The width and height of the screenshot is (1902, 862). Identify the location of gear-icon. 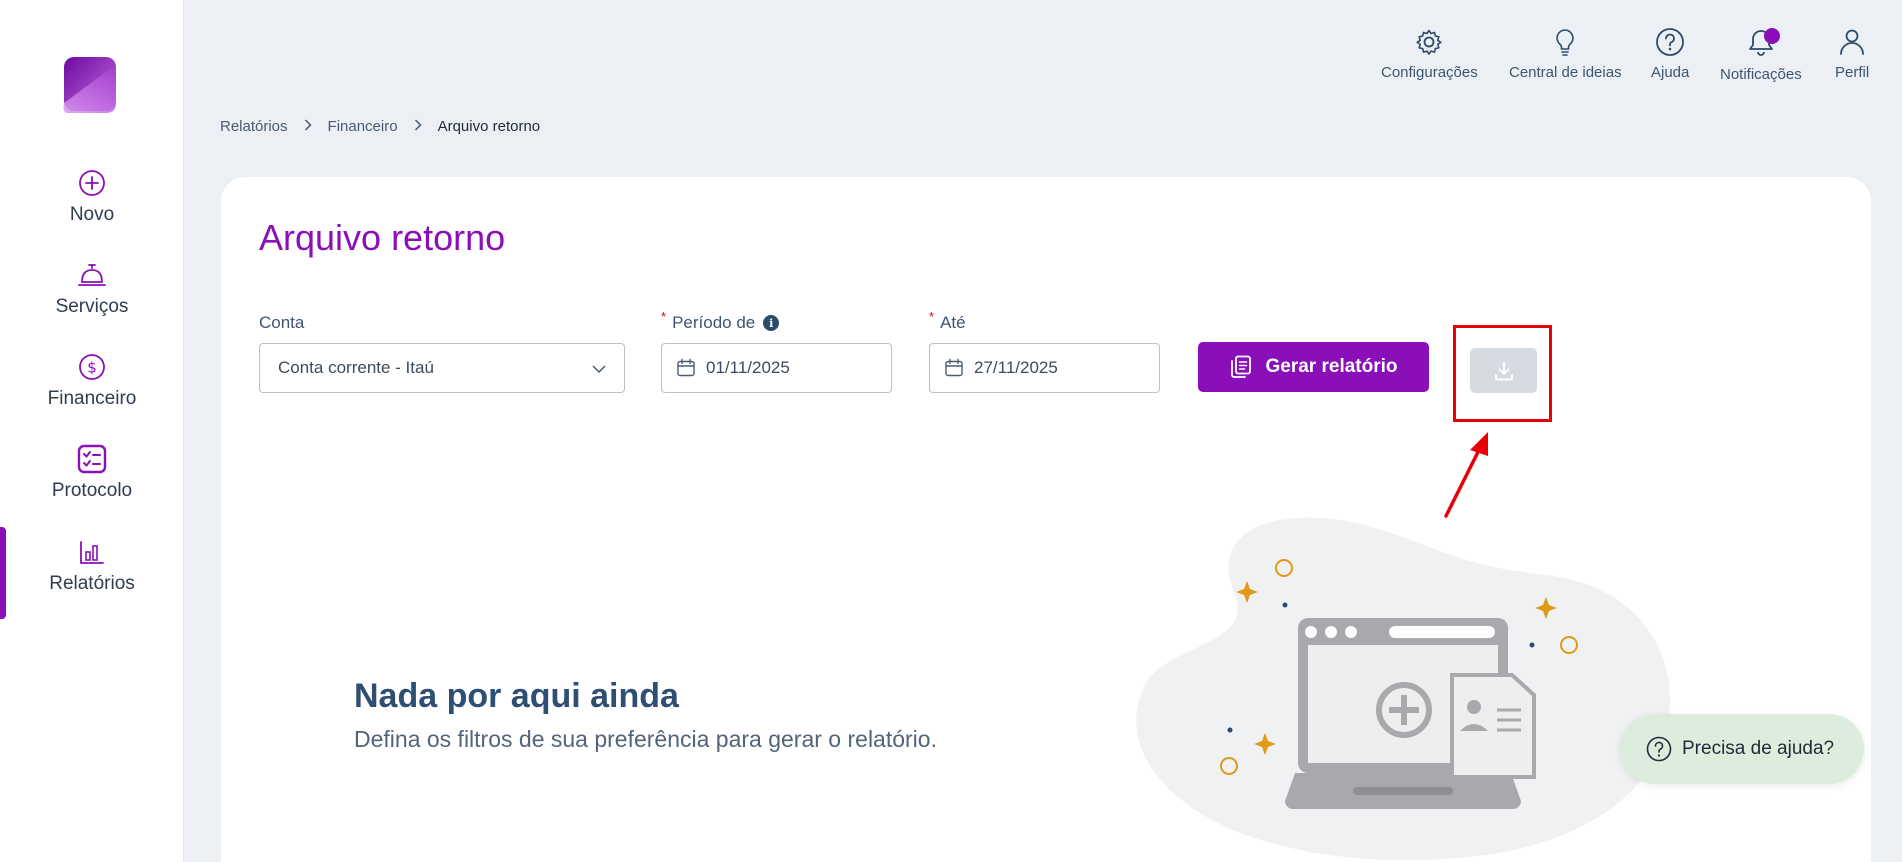
(1429, 42).